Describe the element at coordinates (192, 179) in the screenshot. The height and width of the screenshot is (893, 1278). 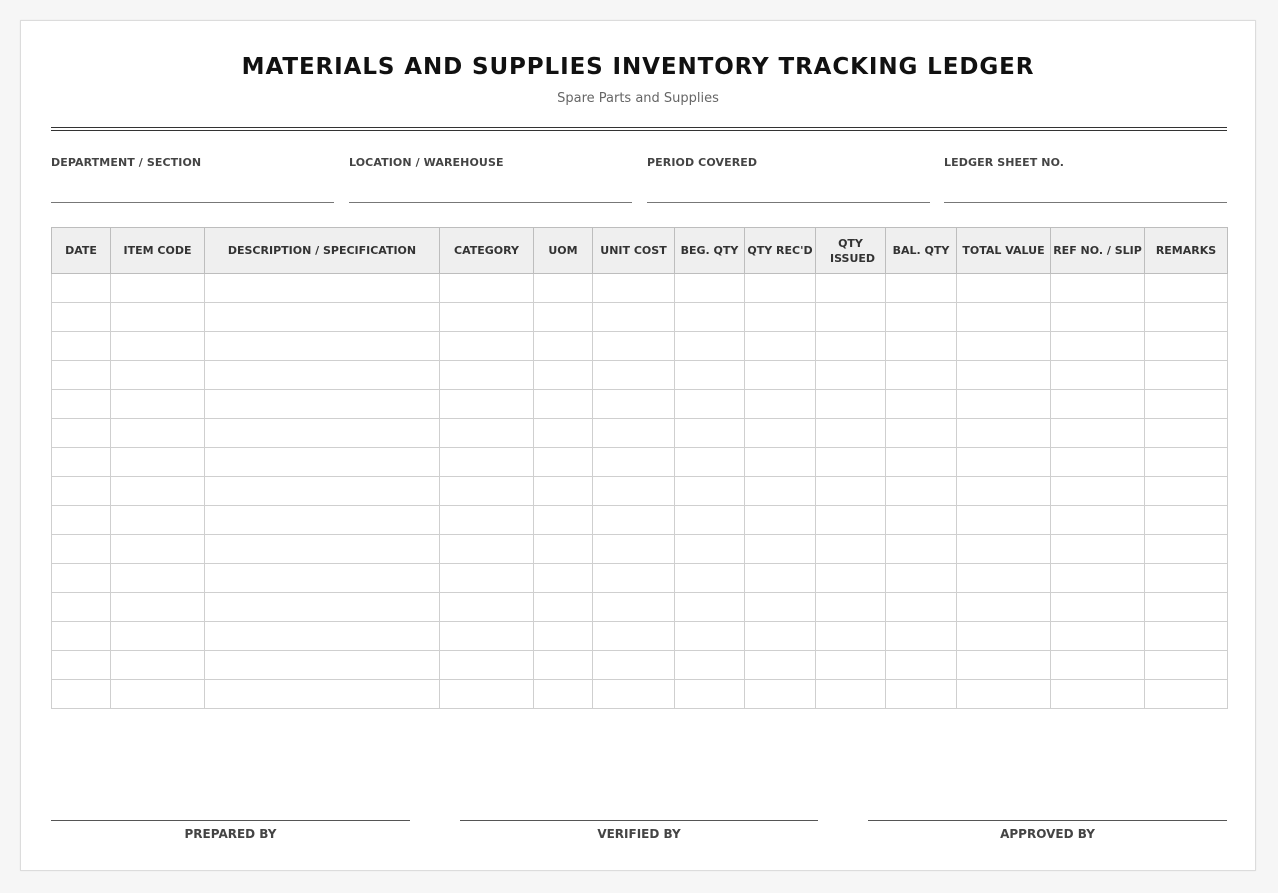
I see `department-field: DEPARTMENT / SECTION` at that location.